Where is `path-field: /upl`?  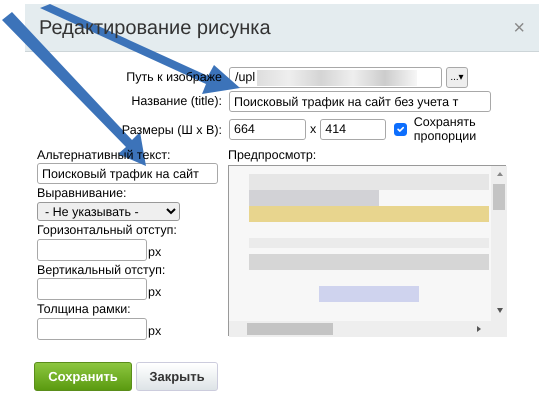
path-field: /upl is located at coordinates (335, 77).